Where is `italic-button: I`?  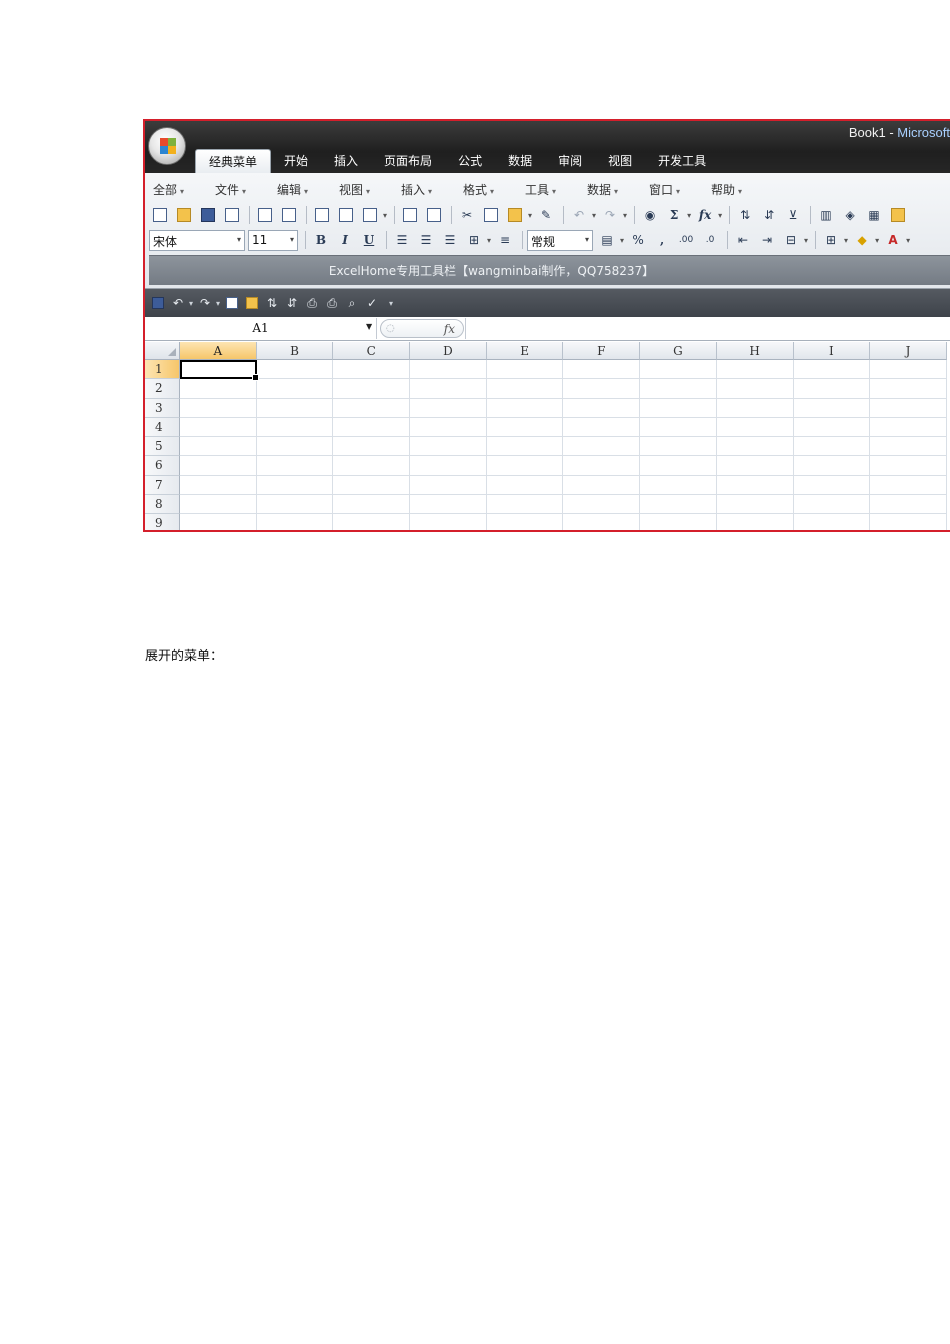
italic-button: I is located at coordinates (345, 240).